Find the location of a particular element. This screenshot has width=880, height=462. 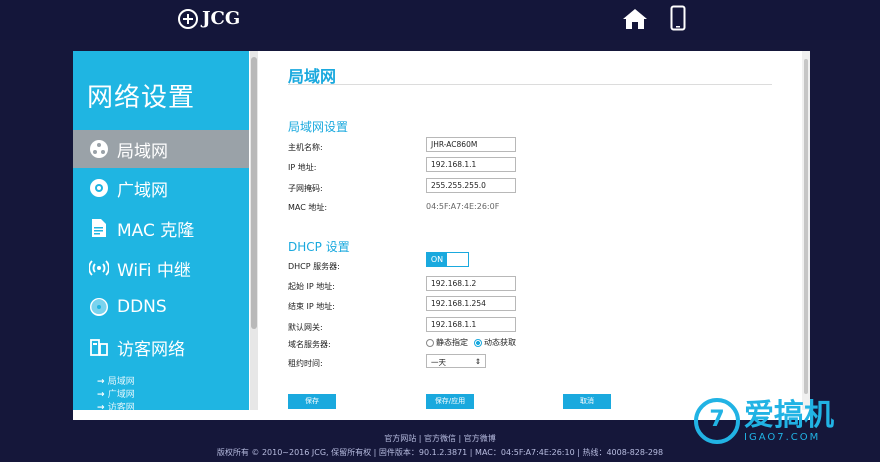

phone-icon is located at coordinates (678, 18).